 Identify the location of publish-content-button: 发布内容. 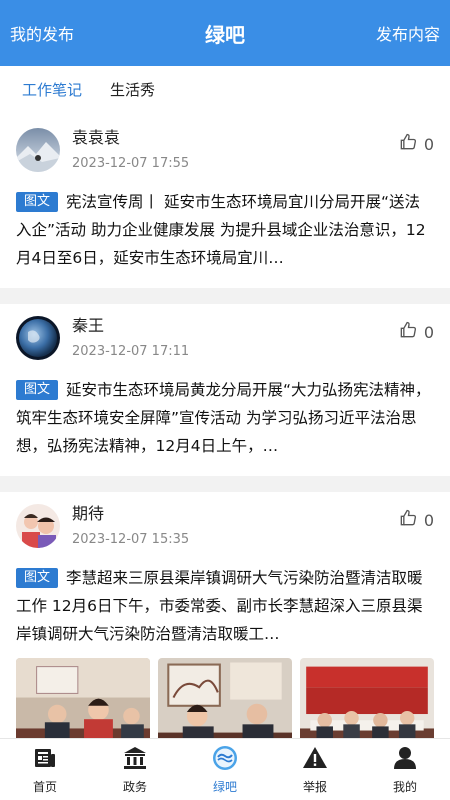
(385, 33).